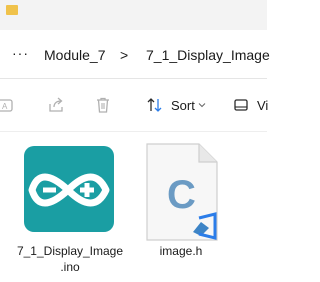 Image resolution: width=320 pixels, height=282 pixels. Describe the element at coordinates (262, 106) in the screenshot. I see `view-button-label: Vi` at that location.